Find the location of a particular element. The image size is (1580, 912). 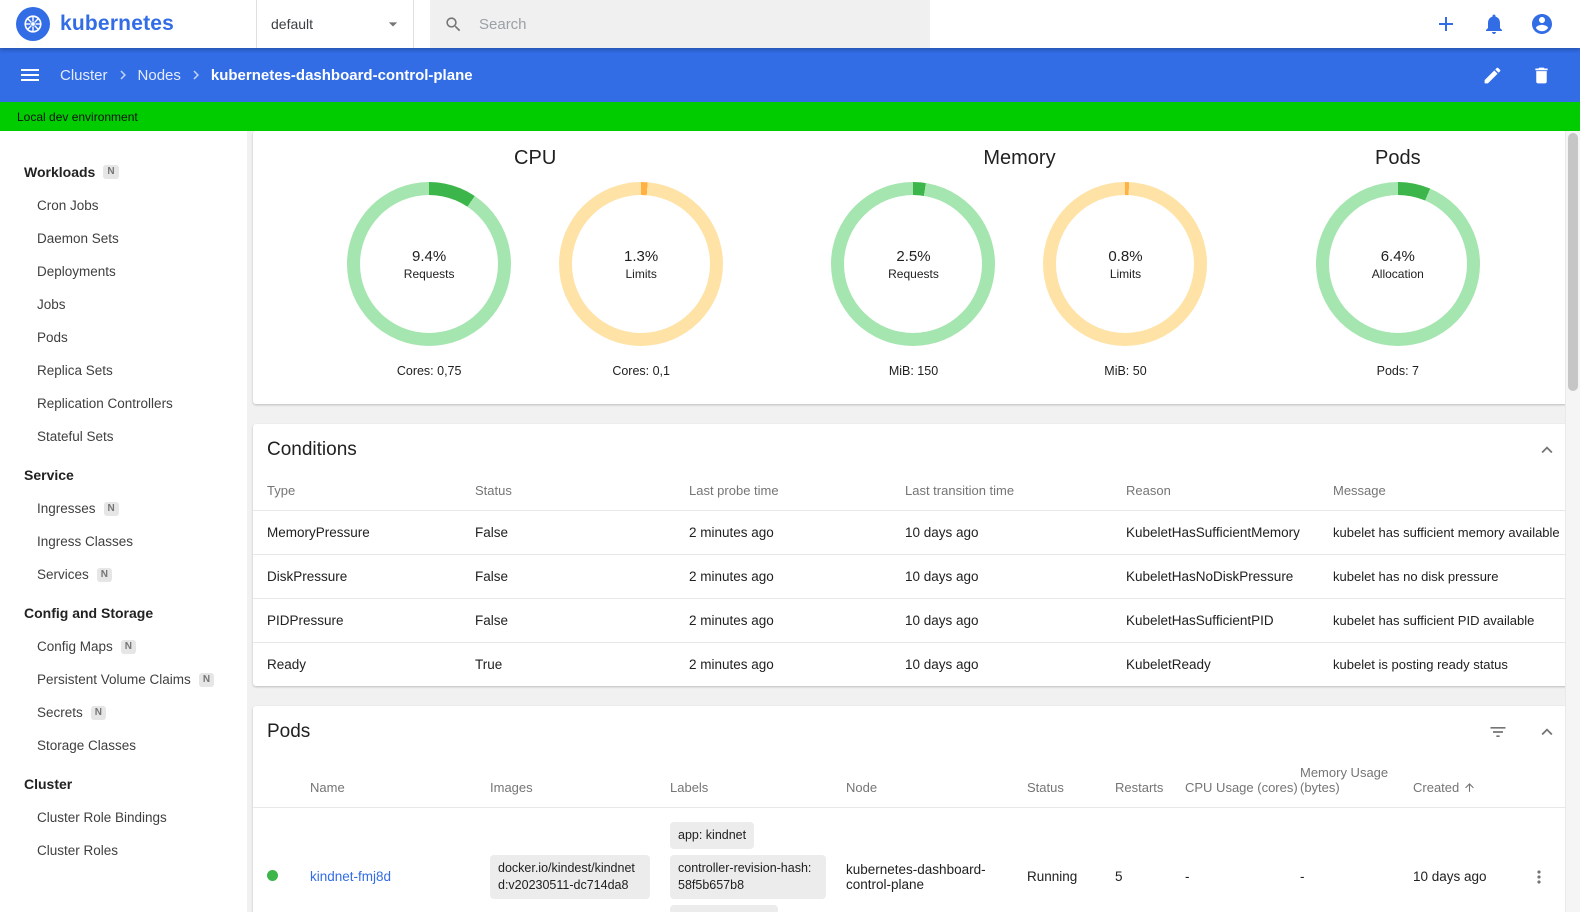

column-header-created: Created is located at coordinates (1453, 781).